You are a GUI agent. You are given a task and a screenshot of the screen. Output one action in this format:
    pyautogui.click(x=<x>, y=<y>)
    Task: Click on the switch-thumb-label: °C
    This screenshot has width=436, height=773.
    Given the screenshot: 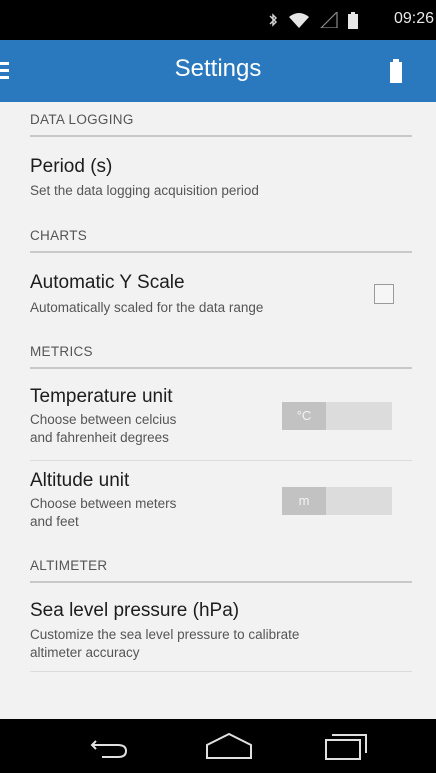 What is the action you would take?
    pyautogui.click(x=304, y=416)
    